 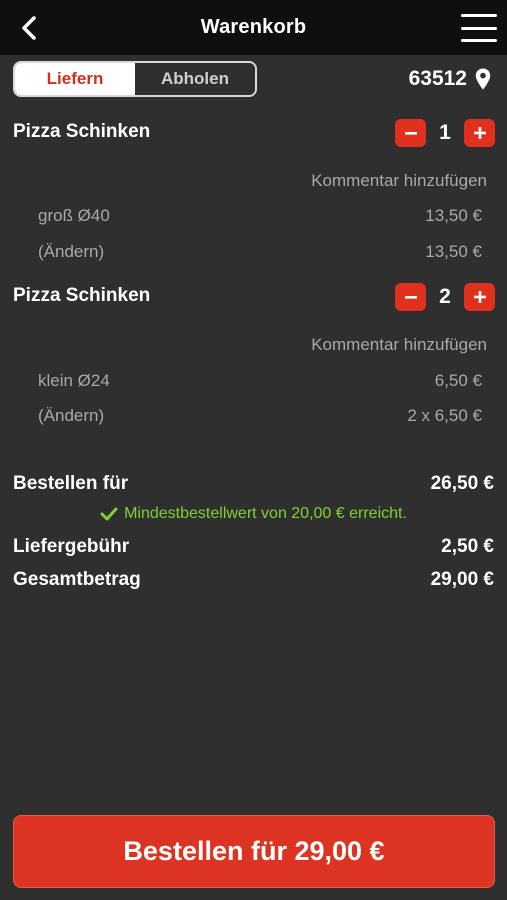 What do you see at coordinates (437, 78) in the screenshot?
I see `zip-code: 63512` at bounding box center [437, 78].